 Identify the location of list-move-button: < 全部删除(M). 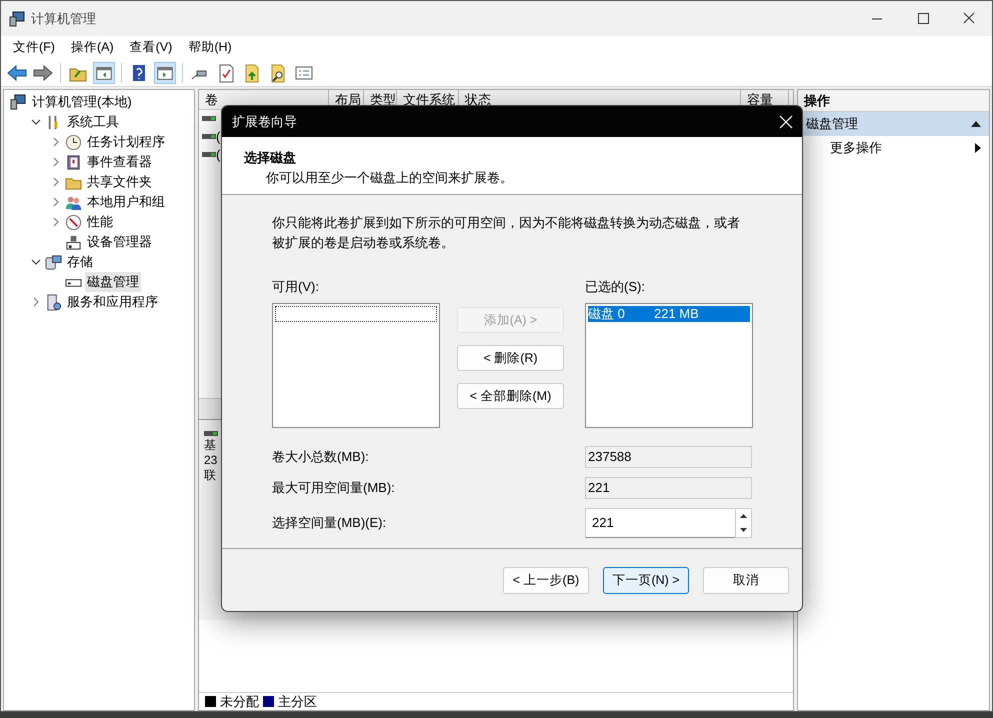
(510, 396).